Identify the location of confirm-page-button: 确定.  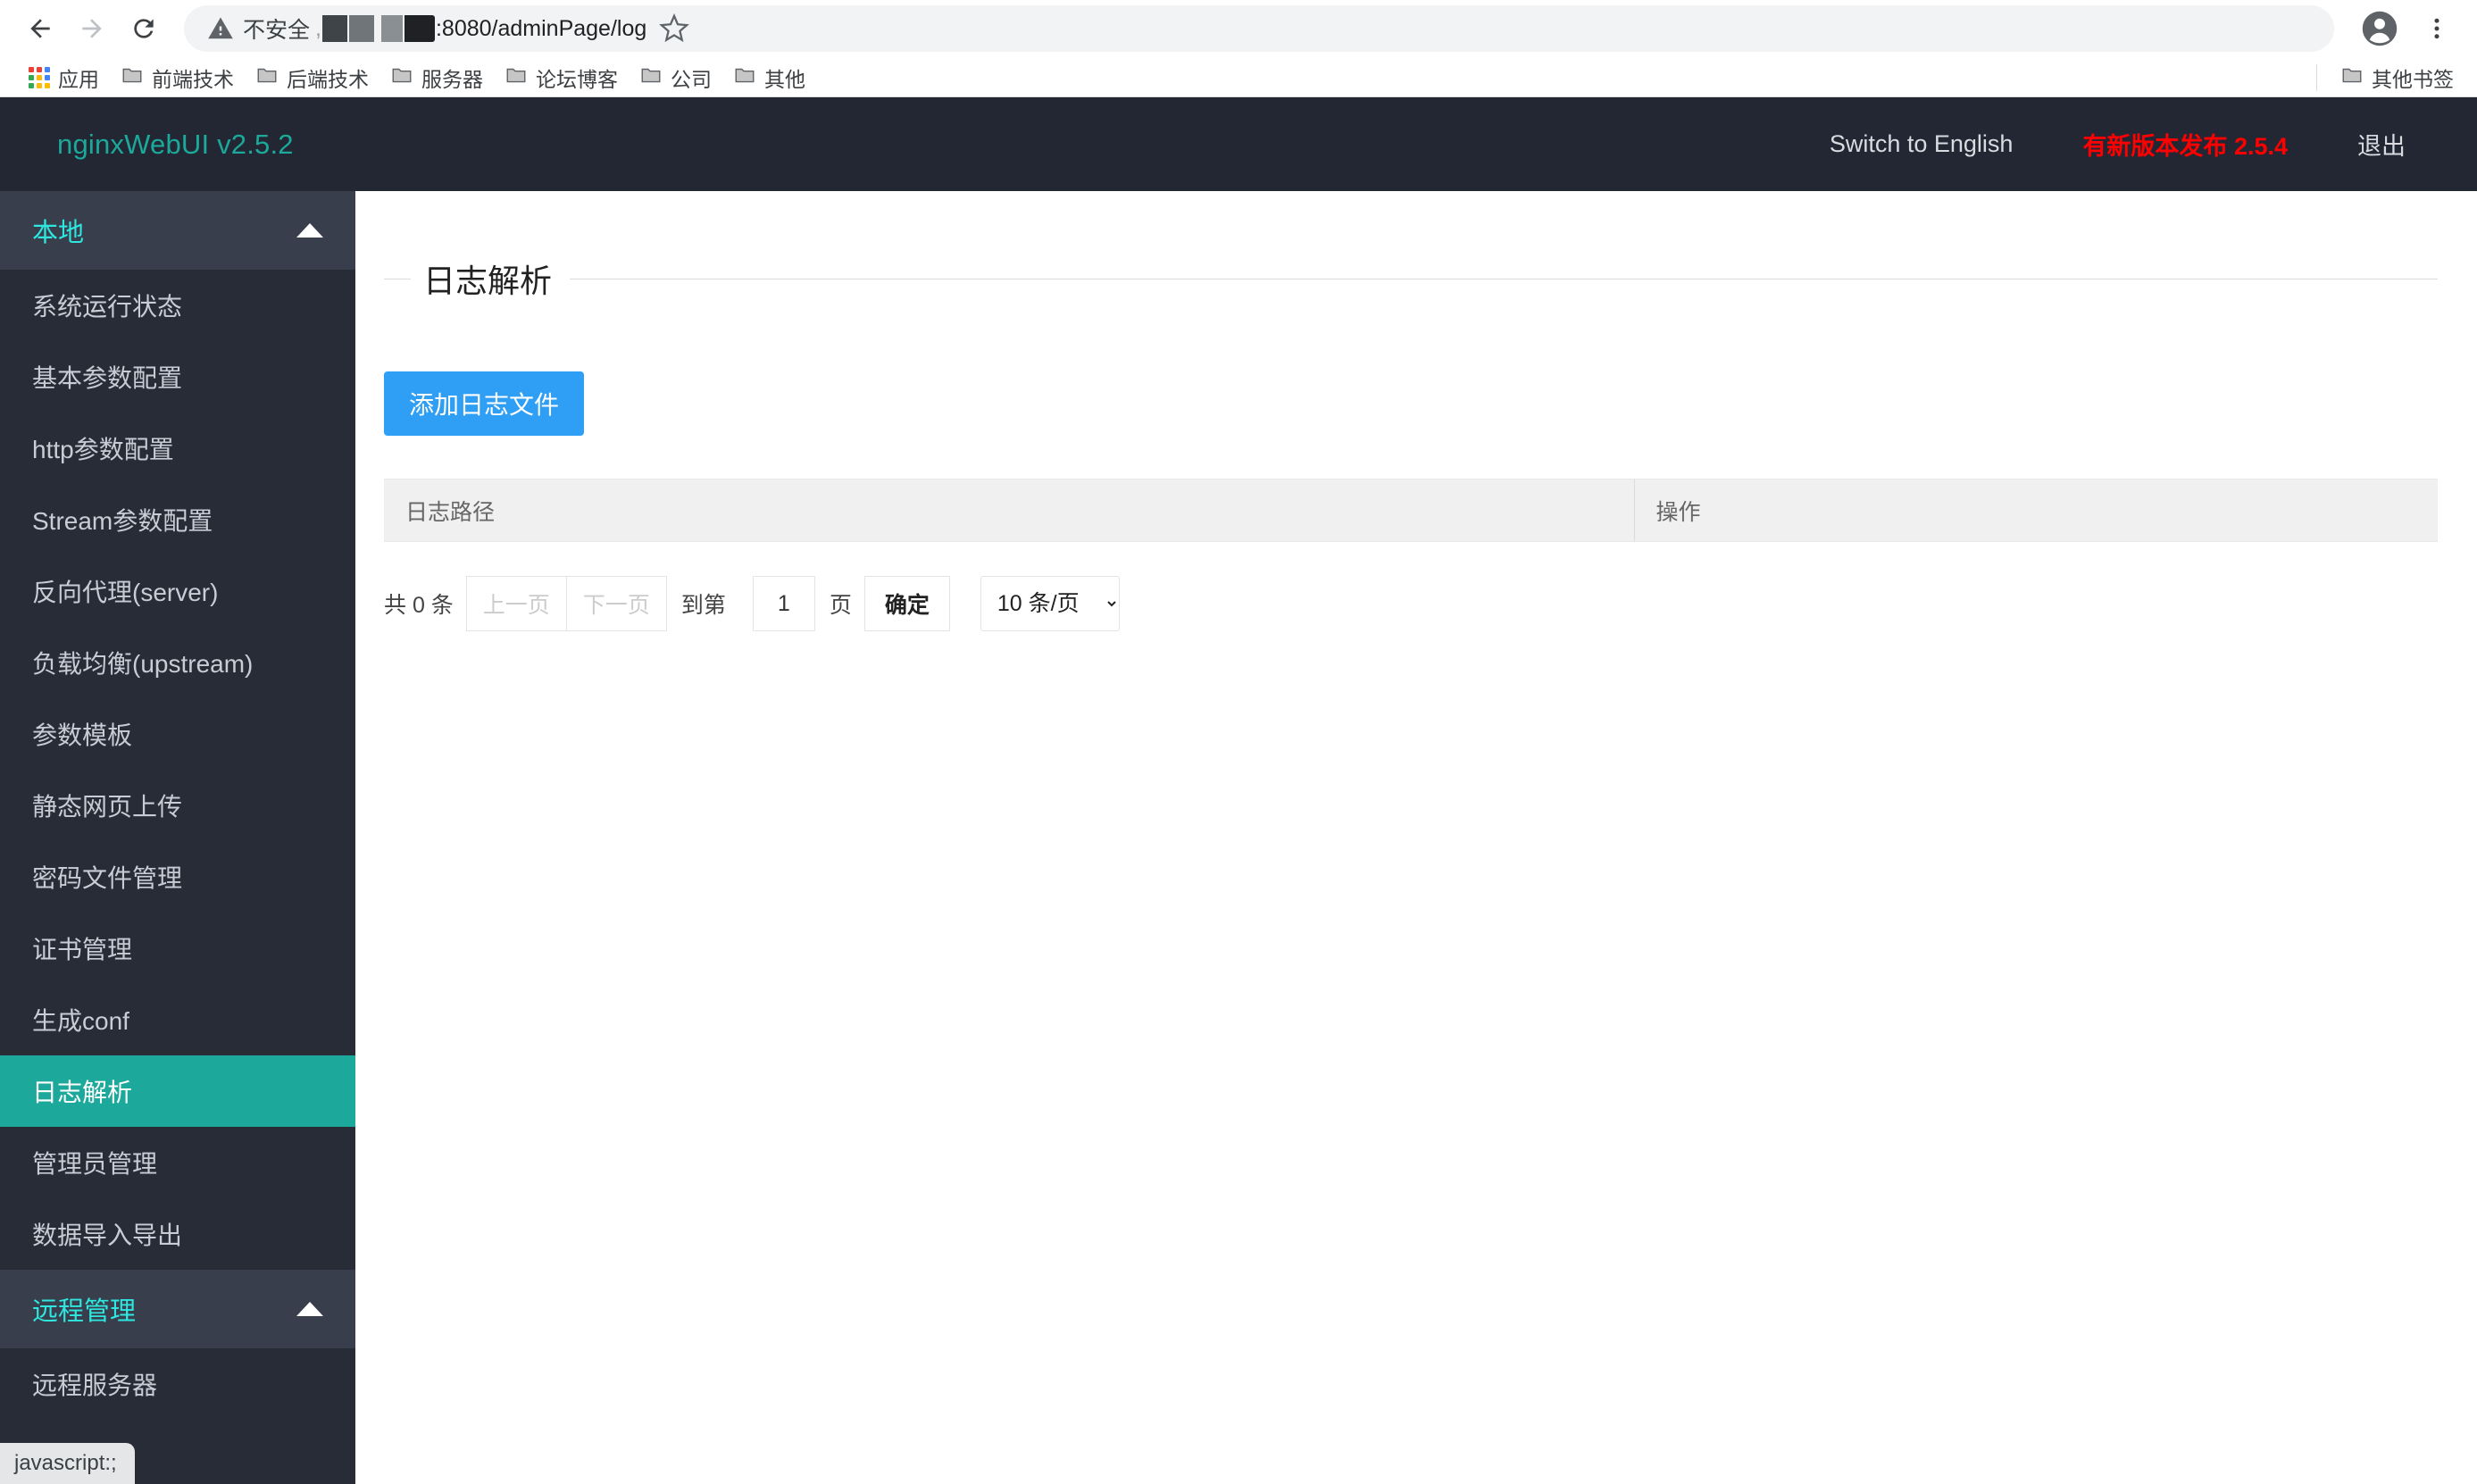
(906, 604).